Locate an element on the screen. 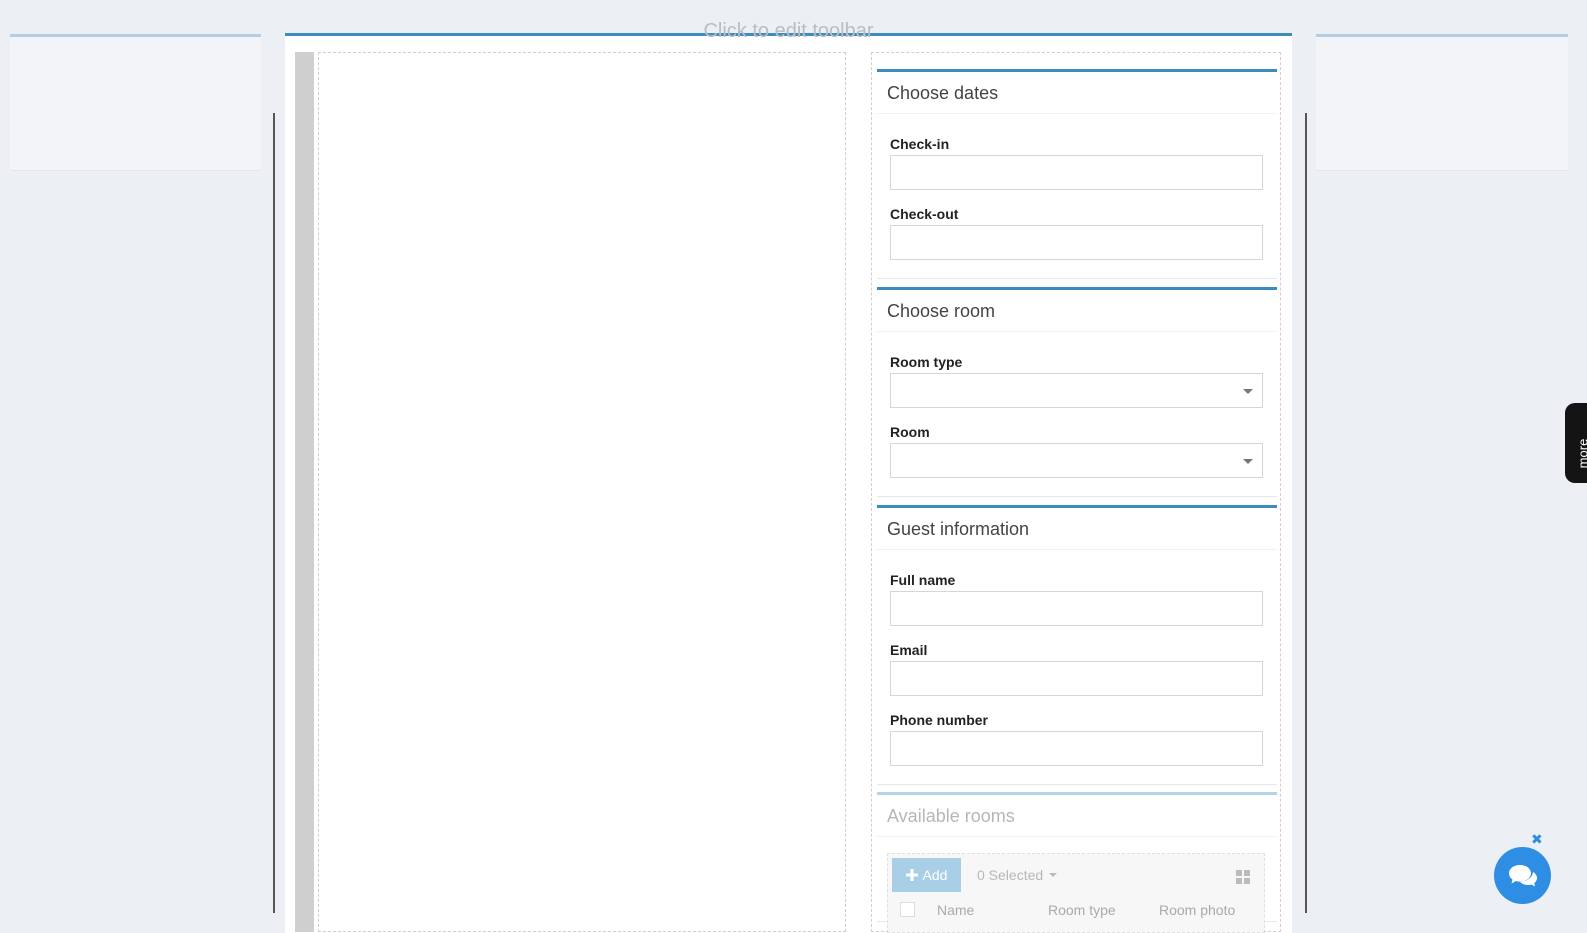  column-header-room-photo: Room photo is located at coordinates (1197, 910).